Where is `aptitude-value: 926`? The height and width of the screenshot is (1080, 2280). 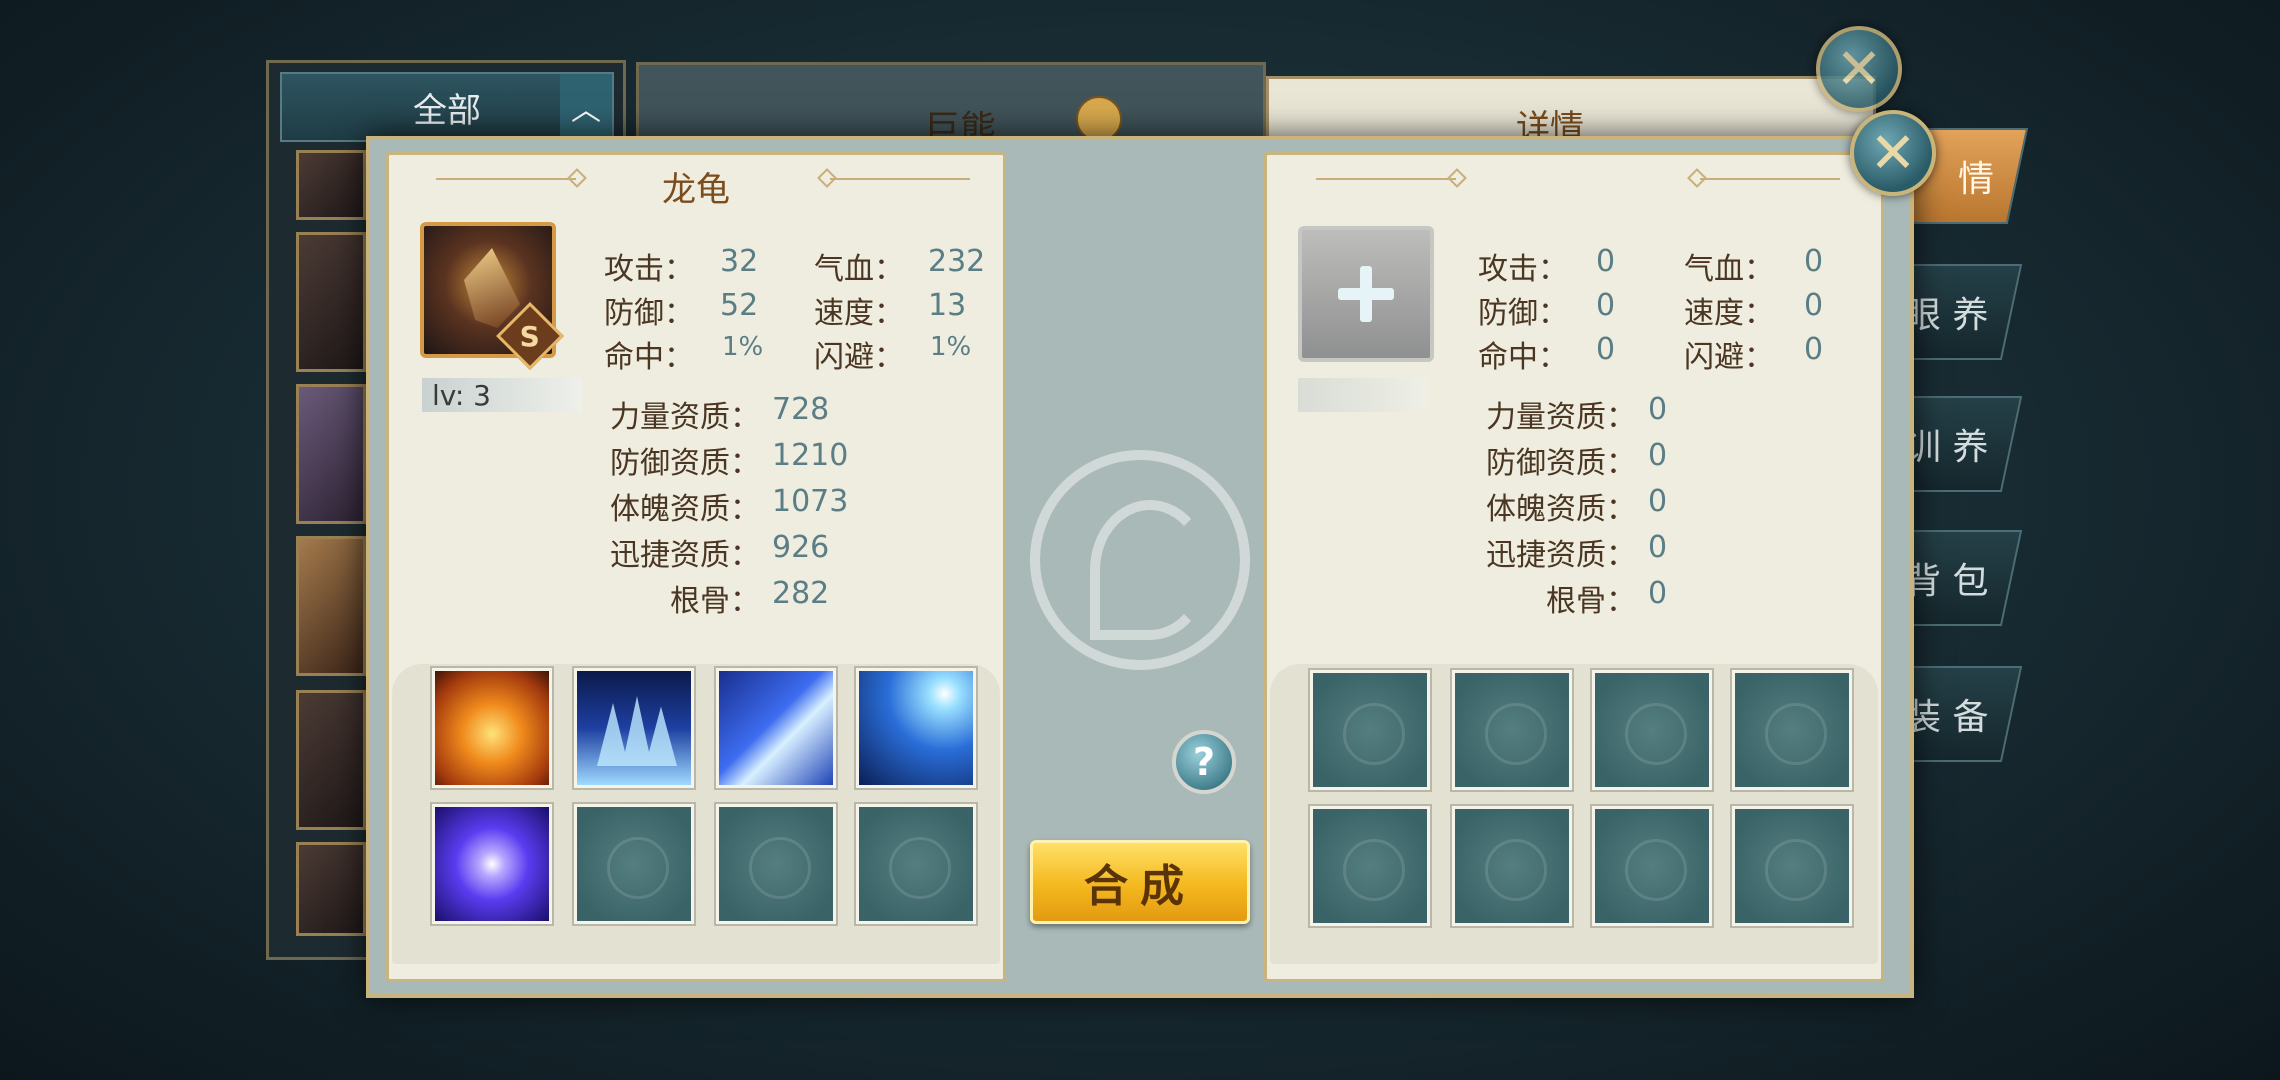
aptitude-value: 926 is located at coordinates (801, 547).